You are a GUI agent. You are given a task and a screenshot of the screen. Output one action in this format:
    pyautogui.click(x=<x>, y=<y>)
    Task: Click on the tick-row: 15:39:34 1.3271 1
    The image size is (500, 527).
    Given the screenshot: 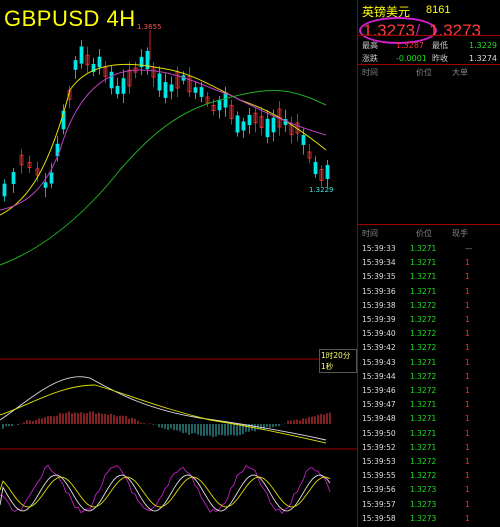 What is the action you would take?
    pyautogui.click(x=429, y=263)
    